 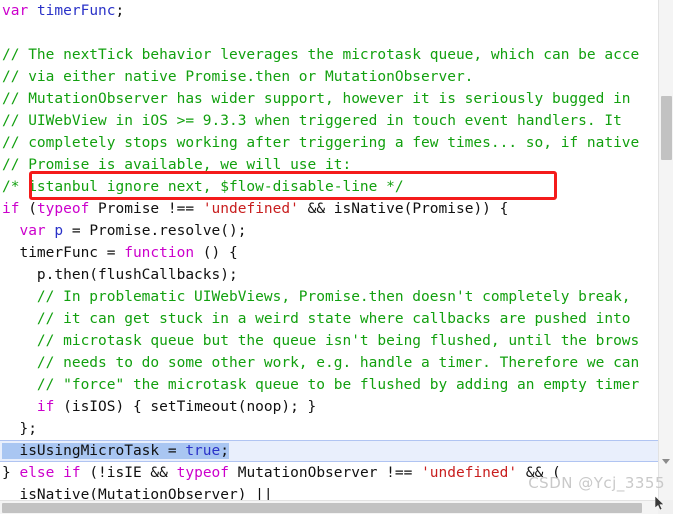 I want to click on code-token: timerFunc =, so click(x=63, y=253).